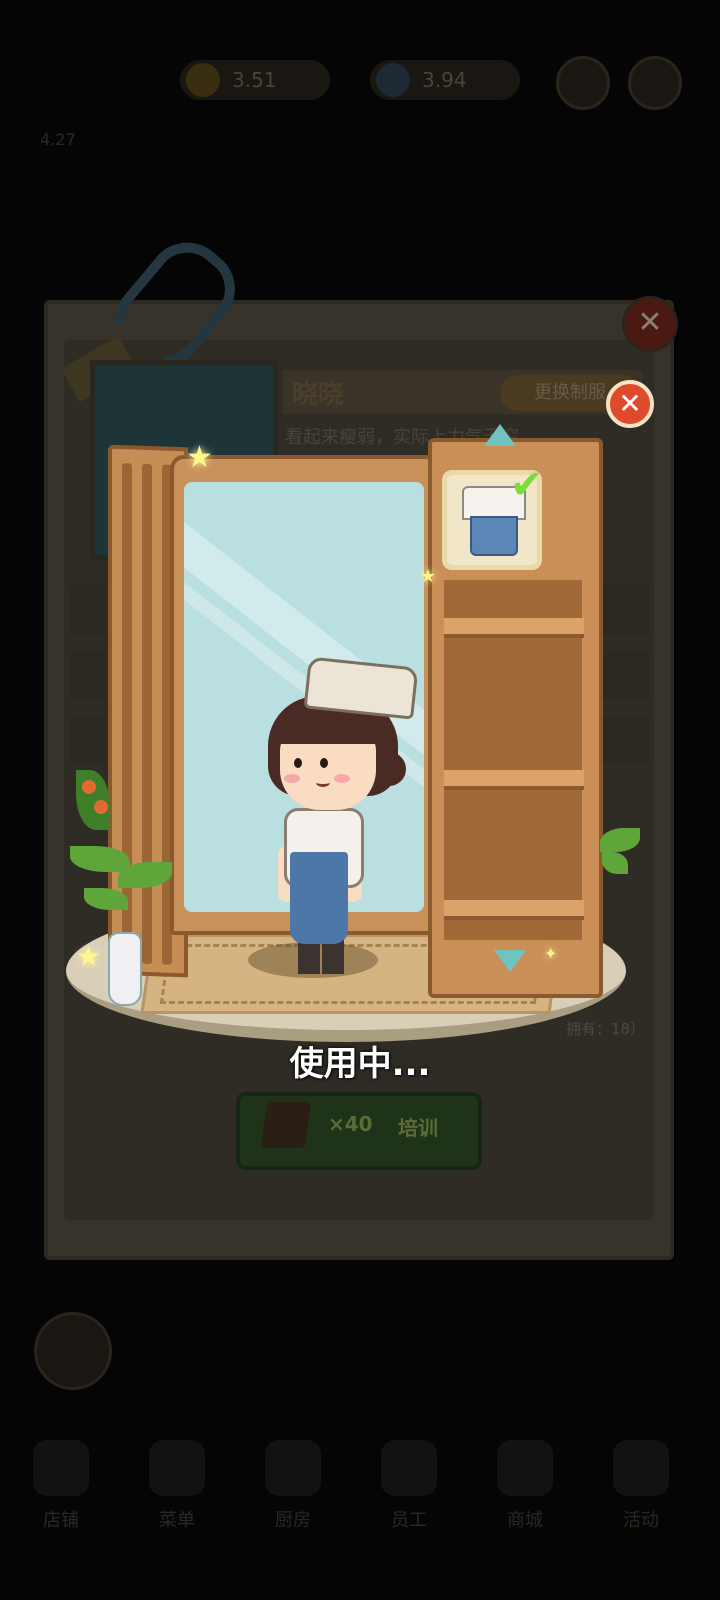  Describe the element at coordinates (319, 898) in the screenshot. I see `character-apron` at that location.